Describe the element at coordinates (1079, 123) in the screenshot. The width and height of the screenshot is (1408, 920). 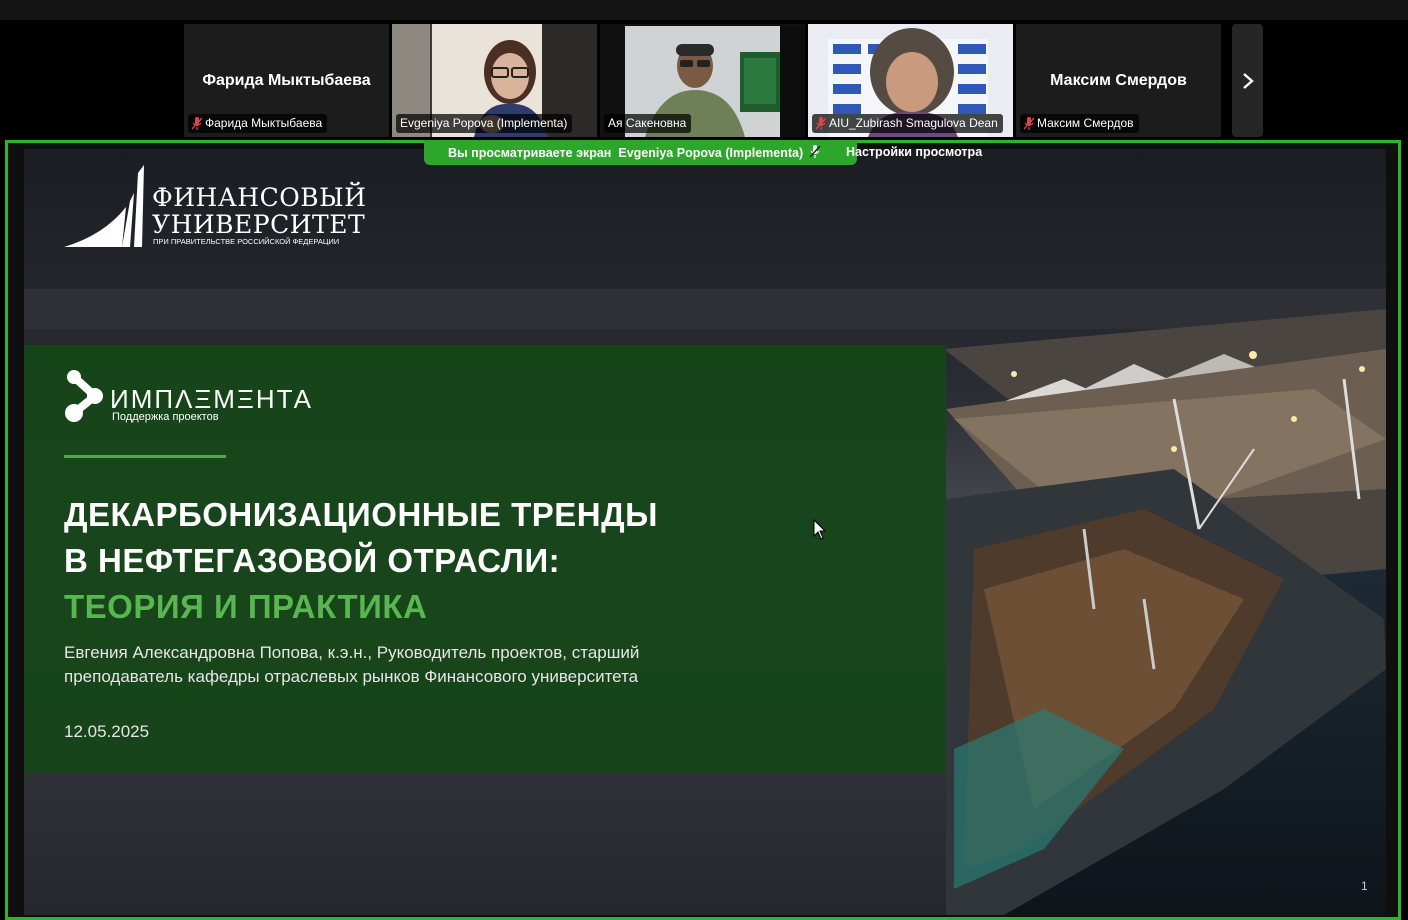
I see `participant-label: Максим Смердов` at that location.